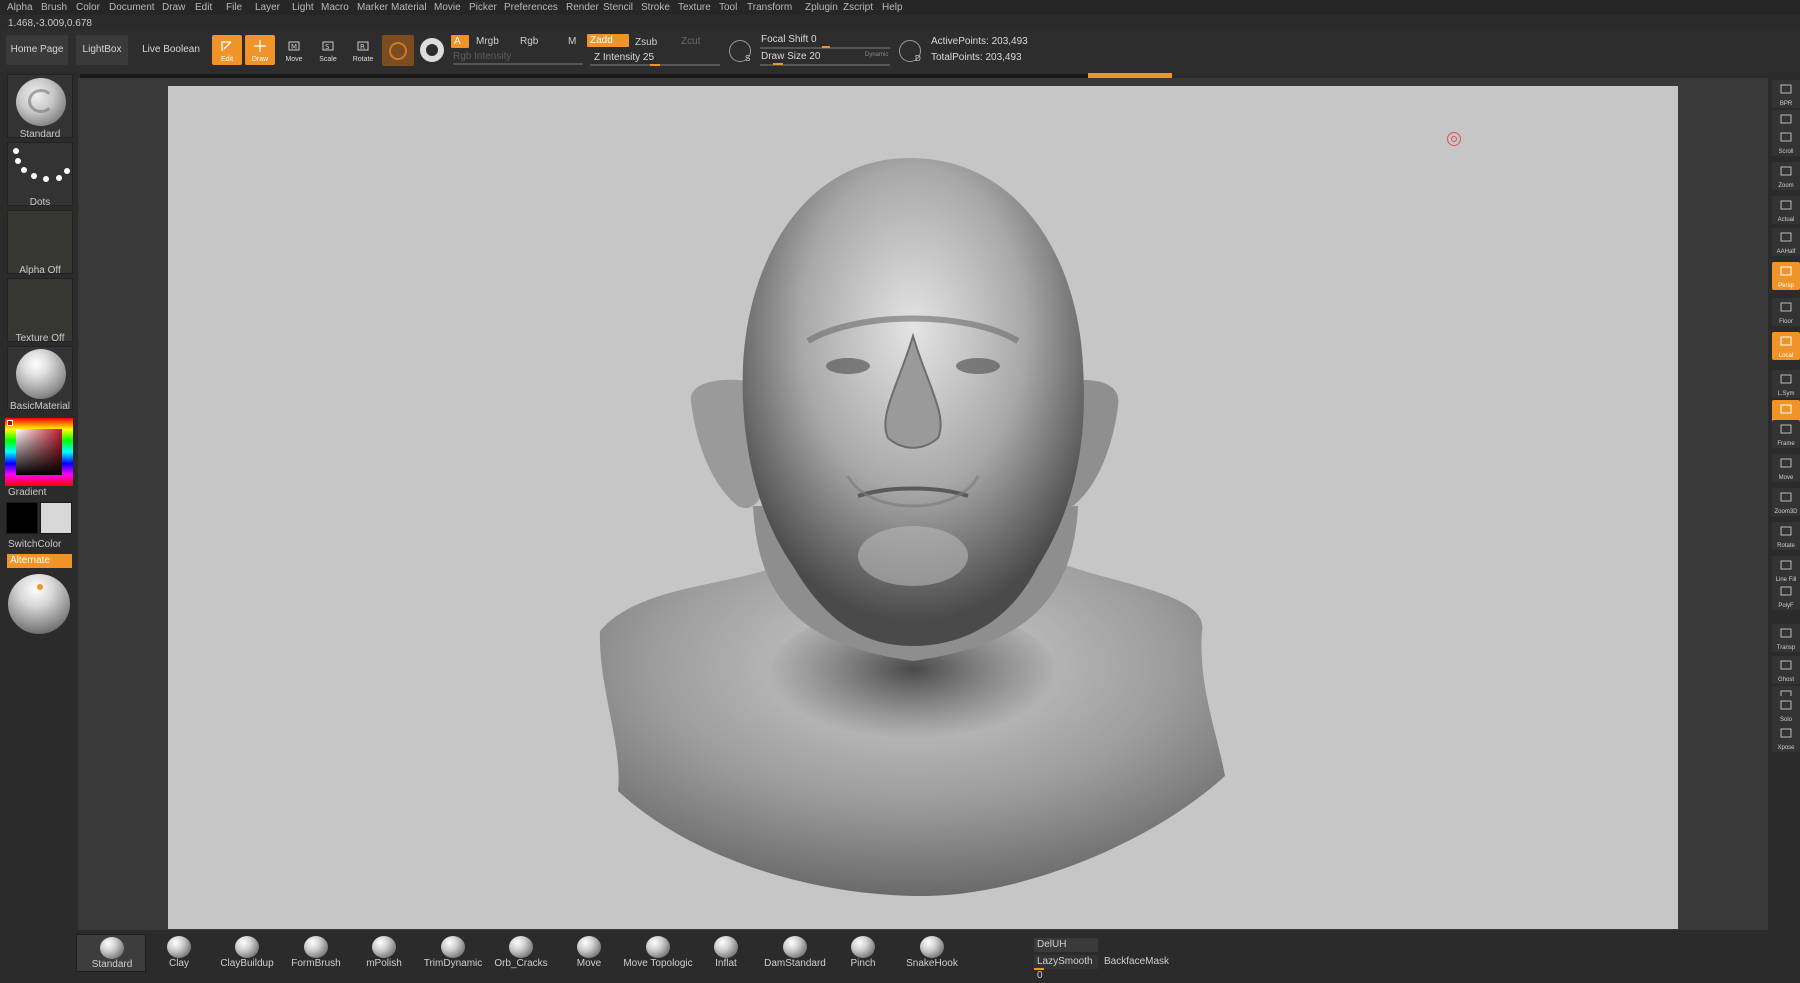 The width and height of the screenshot is (1800, 983). I want to click on right-shelf-rotate-button: Rotate, so click(1786, 536).